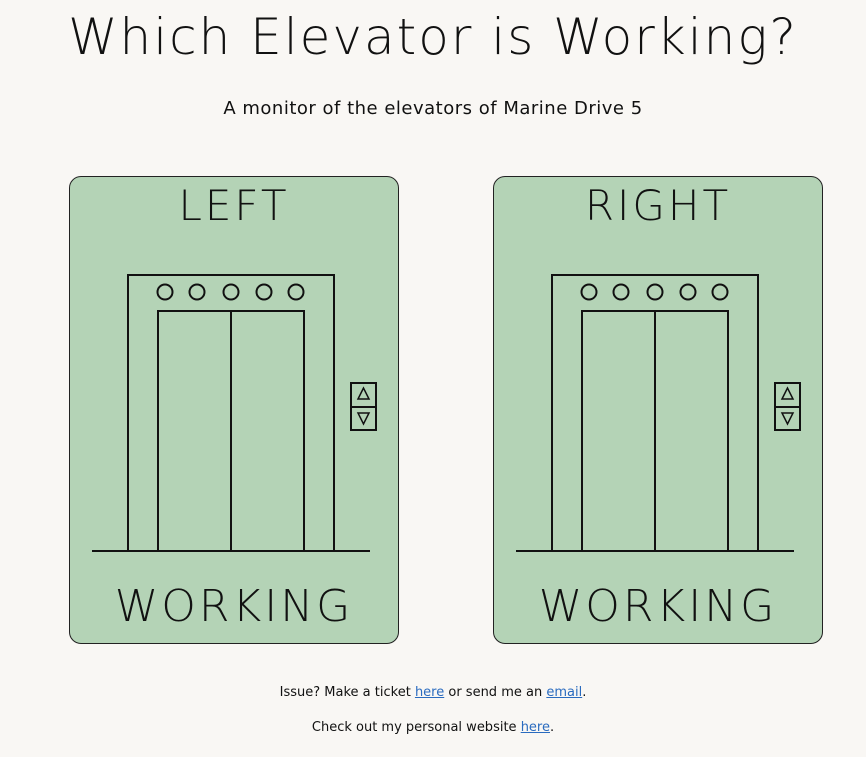  I want to click on ticket-link: here, so click(429, 692).